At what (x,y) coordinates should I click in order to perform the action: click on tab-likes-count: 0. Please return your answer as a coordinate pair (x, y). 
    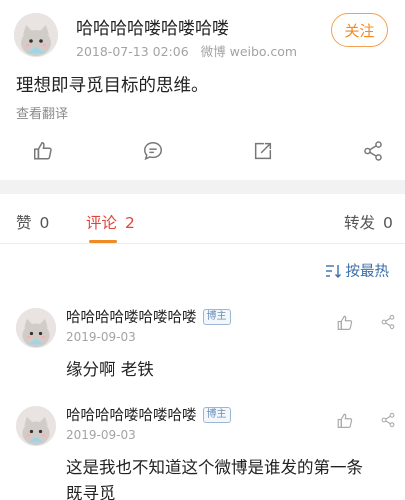
    Looking at the image, I should click on (44, 223).